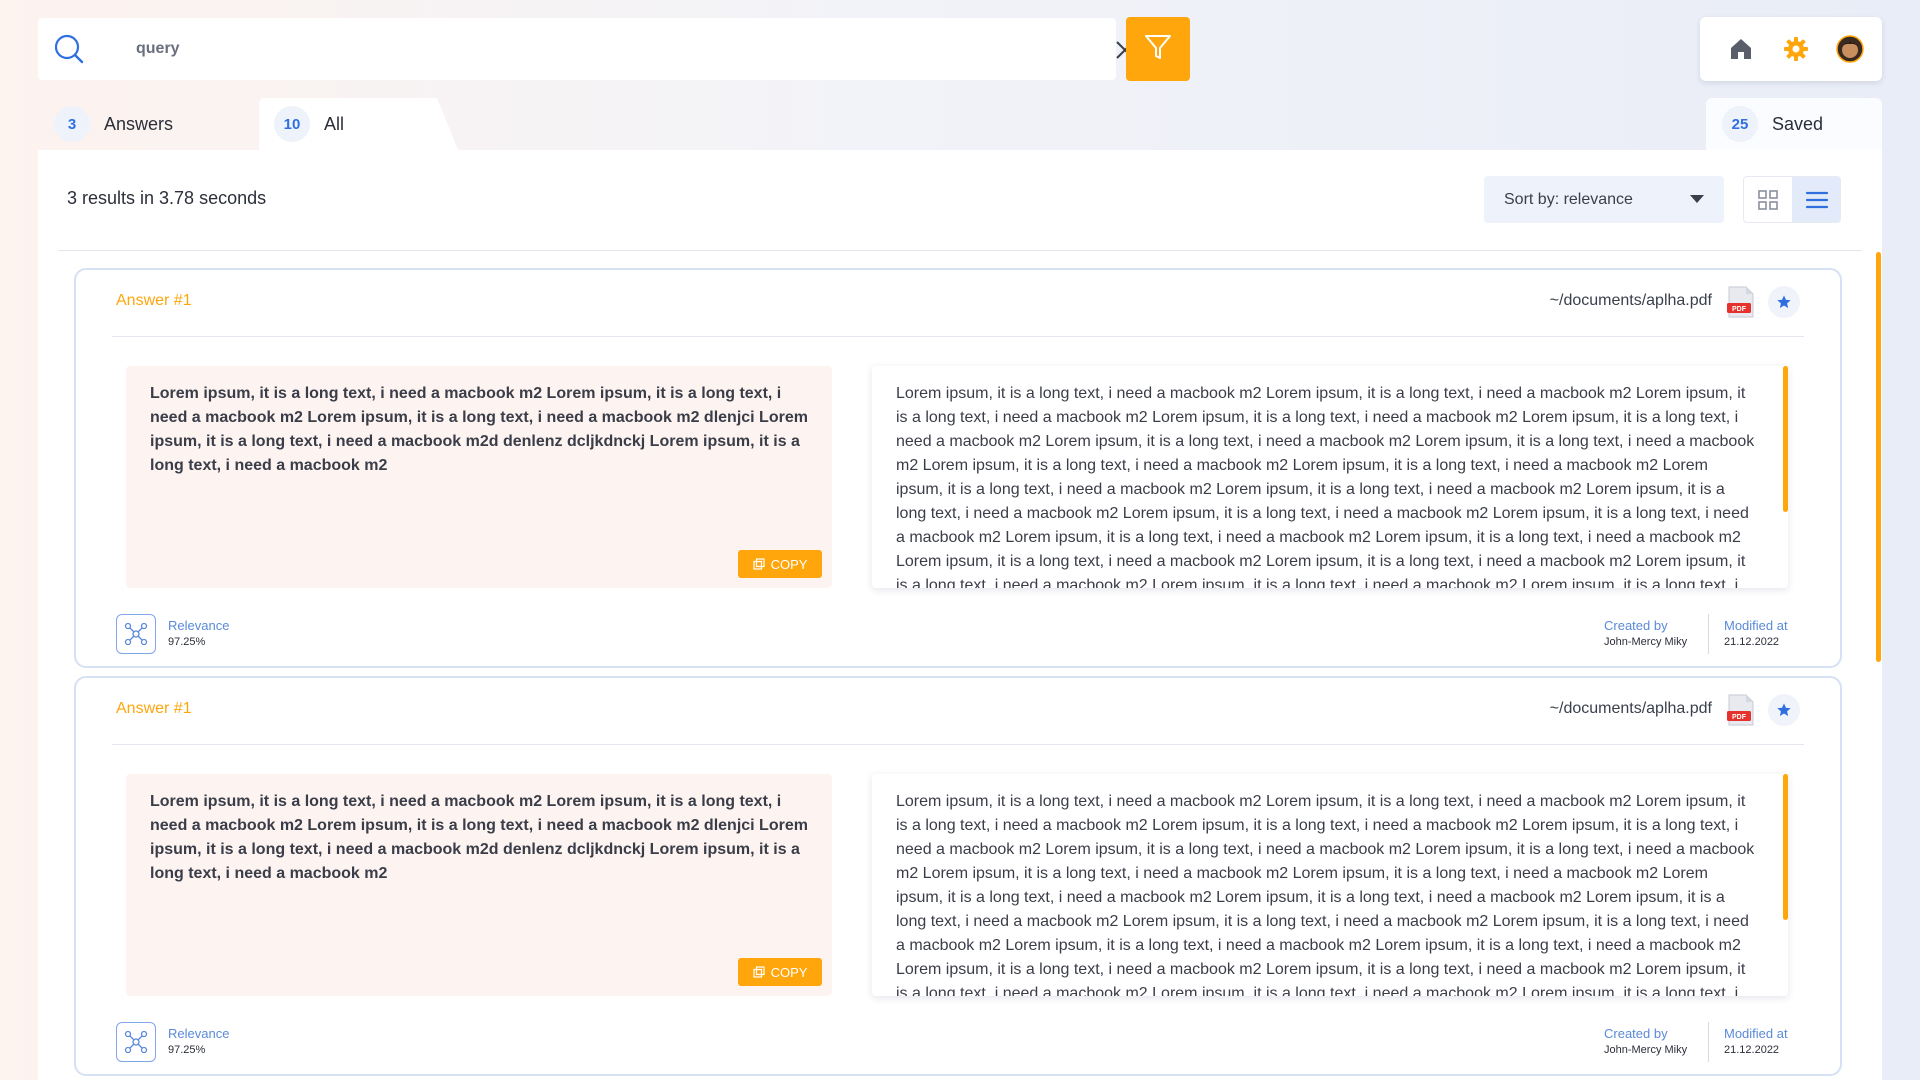  What do you see at coordinates (1798, 123) in the screenshot?
I see `tab-saved-label: Saved` at bounding box center [1798, 123].